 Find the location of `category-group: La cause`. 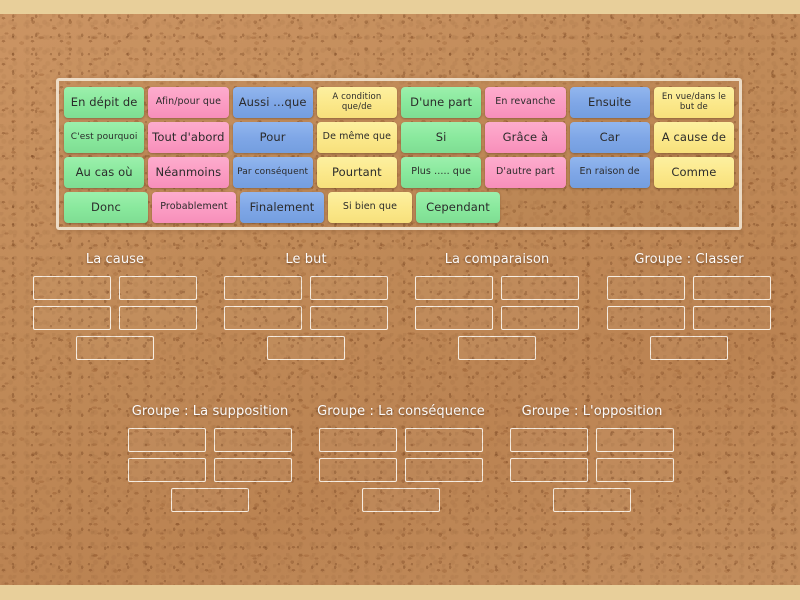

category-group: La cause is located at coordinates (115, 306).